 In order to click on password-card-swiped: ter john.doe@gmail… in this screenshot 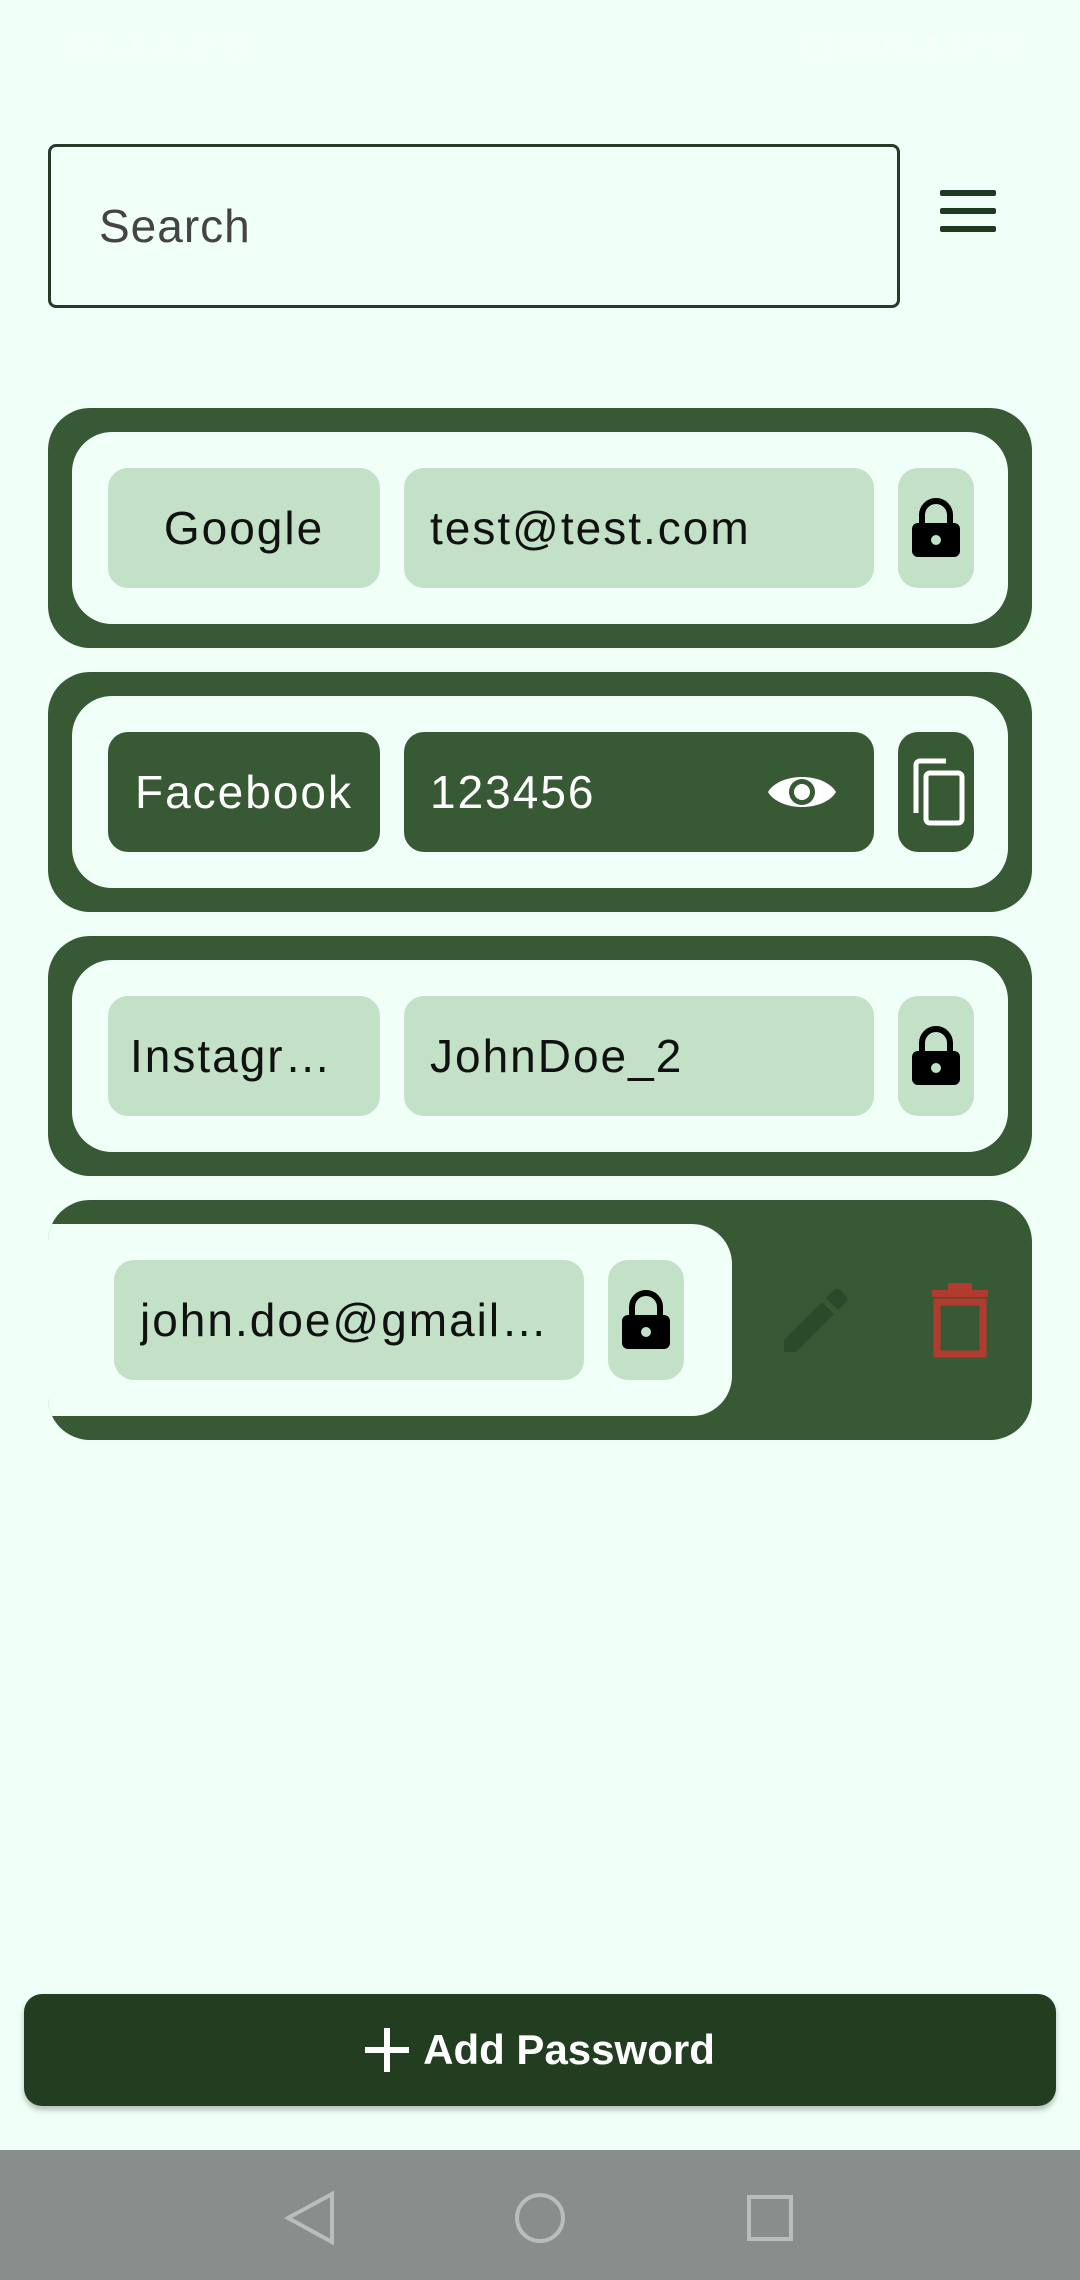, I will do `click(540, 1320)`.